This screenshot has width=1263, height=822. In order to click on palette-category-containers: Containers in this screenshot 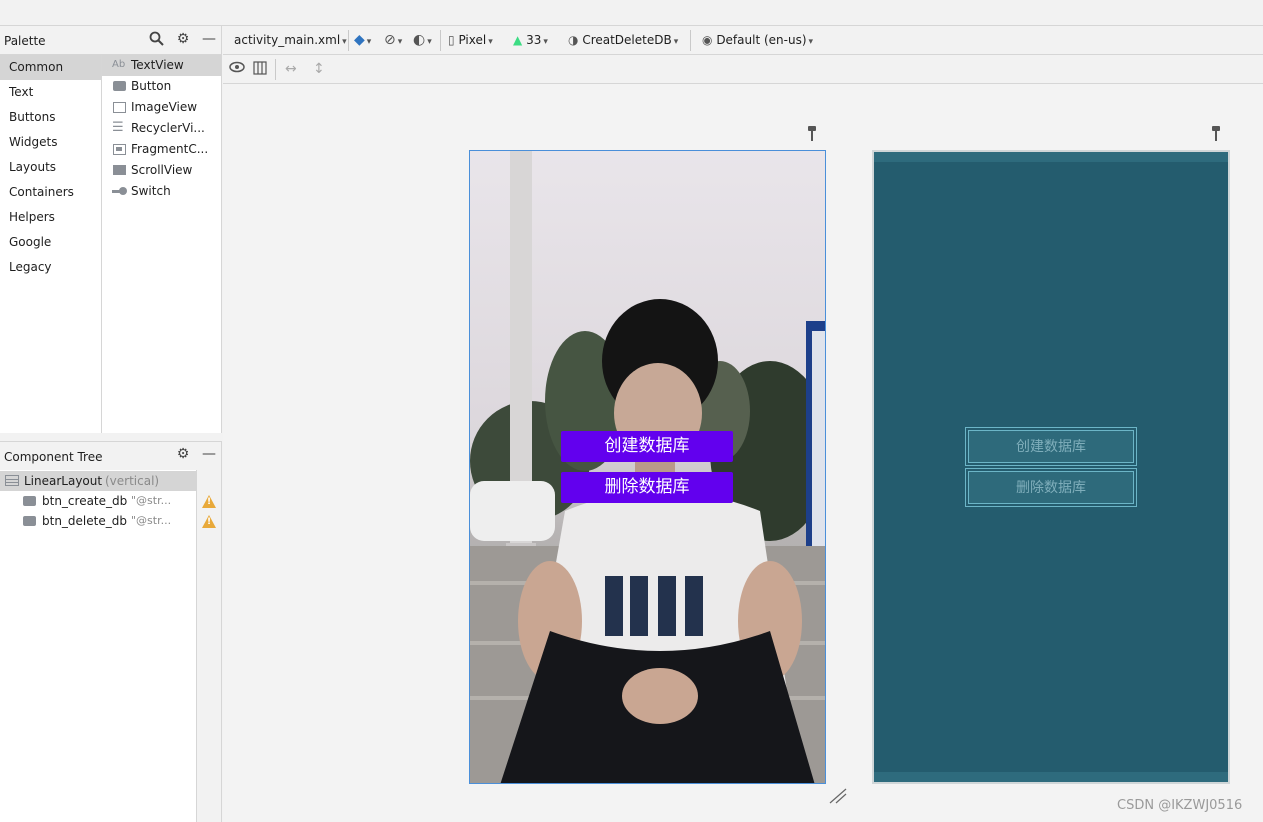, I will do `click(50, 192)`.